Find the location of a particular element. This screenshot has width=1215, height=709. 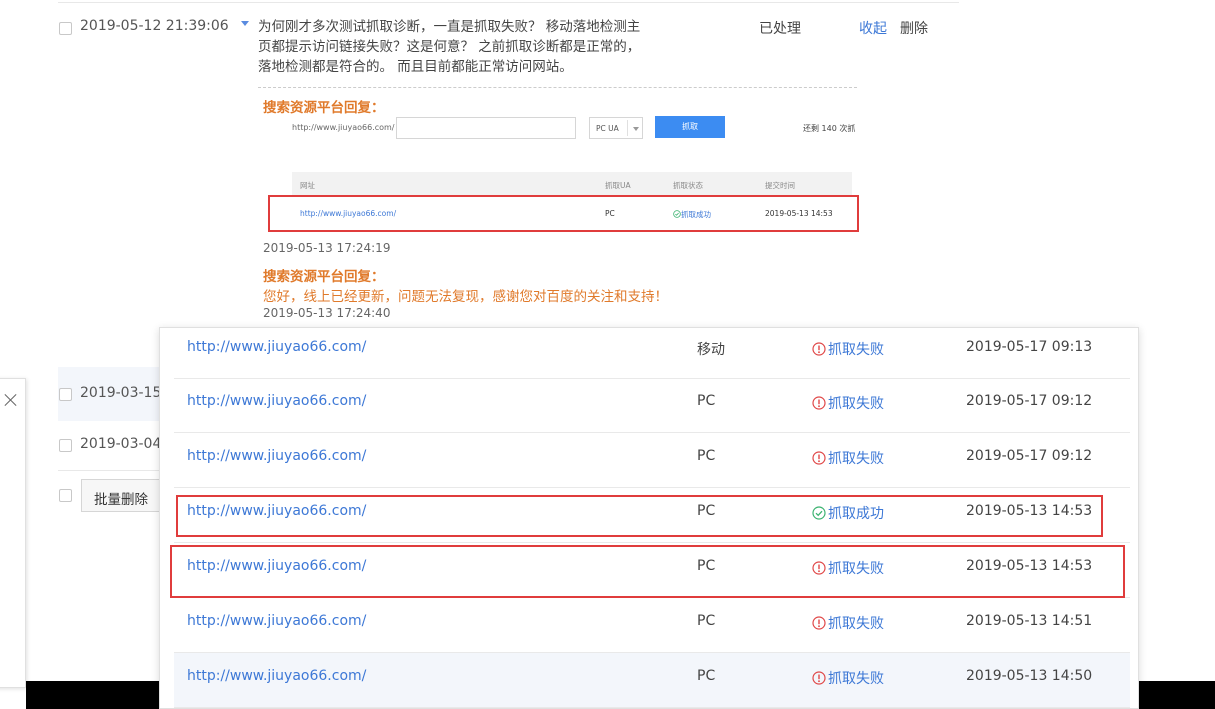

collapse-arrow-icon is located at coordinates (245, 23).